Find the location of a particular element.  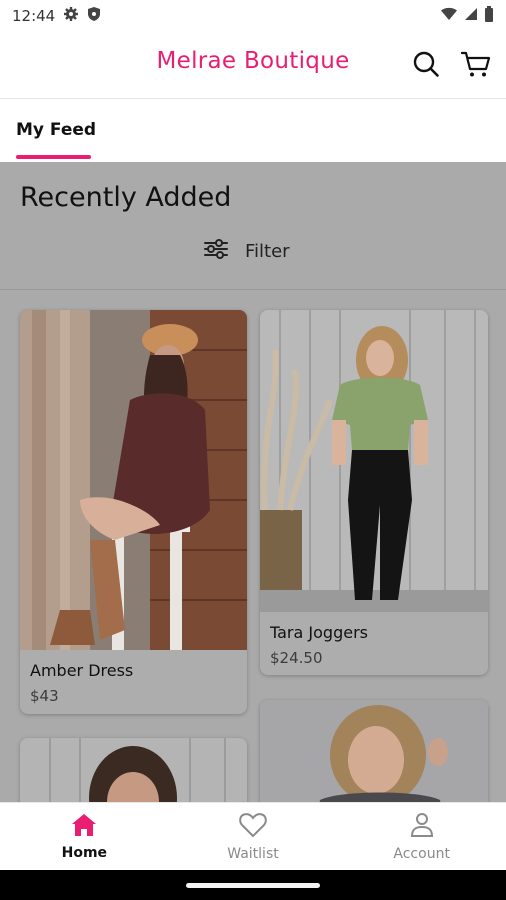

status-bar: 12:44 is located at coordinates (253, 16).